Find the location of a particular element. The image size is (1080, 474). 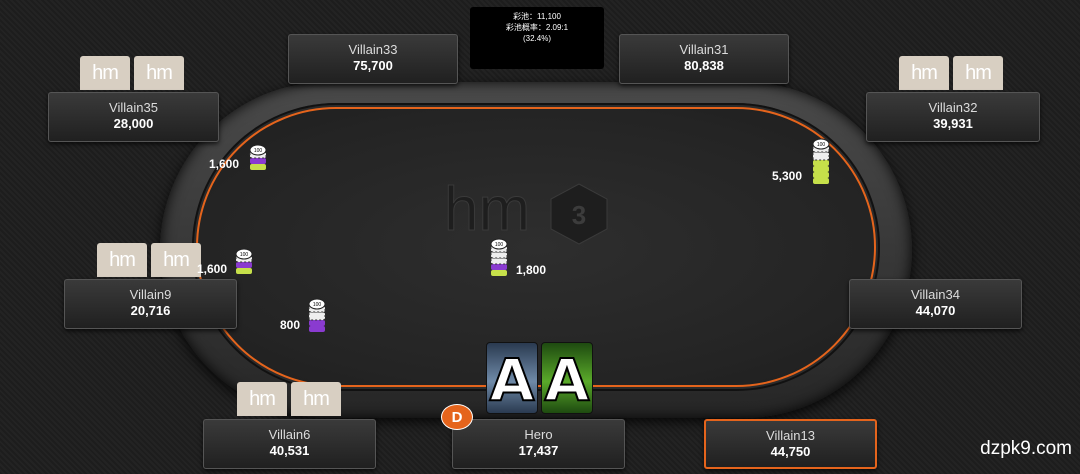

pot-info-panel: 彩池：11,100 彩池概率：2.09:1 (32.4%) is located at coordinates (537, 38).